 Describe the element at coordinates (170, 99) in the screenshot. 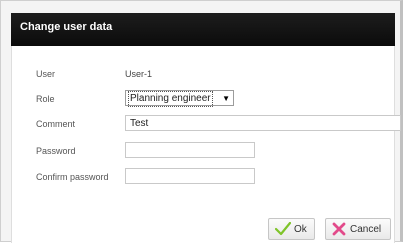

I see `role-selected-value: Planning engineer` at that location.